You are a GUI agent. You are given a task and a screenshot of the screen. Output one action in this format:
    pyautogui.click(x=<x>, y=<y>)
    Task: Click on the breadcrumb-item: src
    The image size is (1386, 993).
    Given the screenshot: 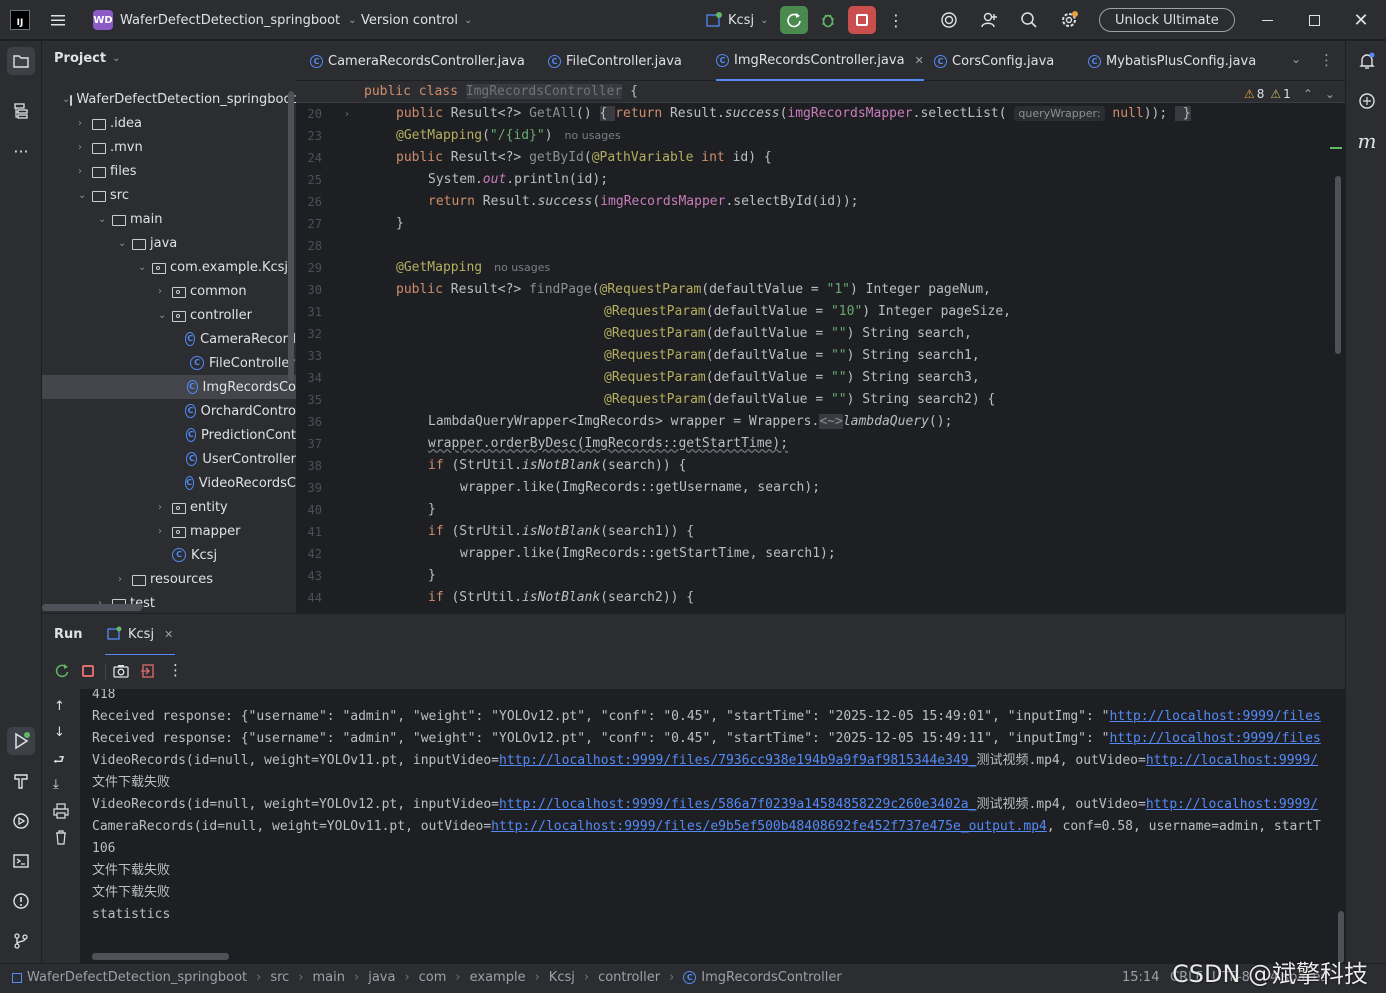 What is the action you would take?
    pyautogui.click(x=279, y=977)
    